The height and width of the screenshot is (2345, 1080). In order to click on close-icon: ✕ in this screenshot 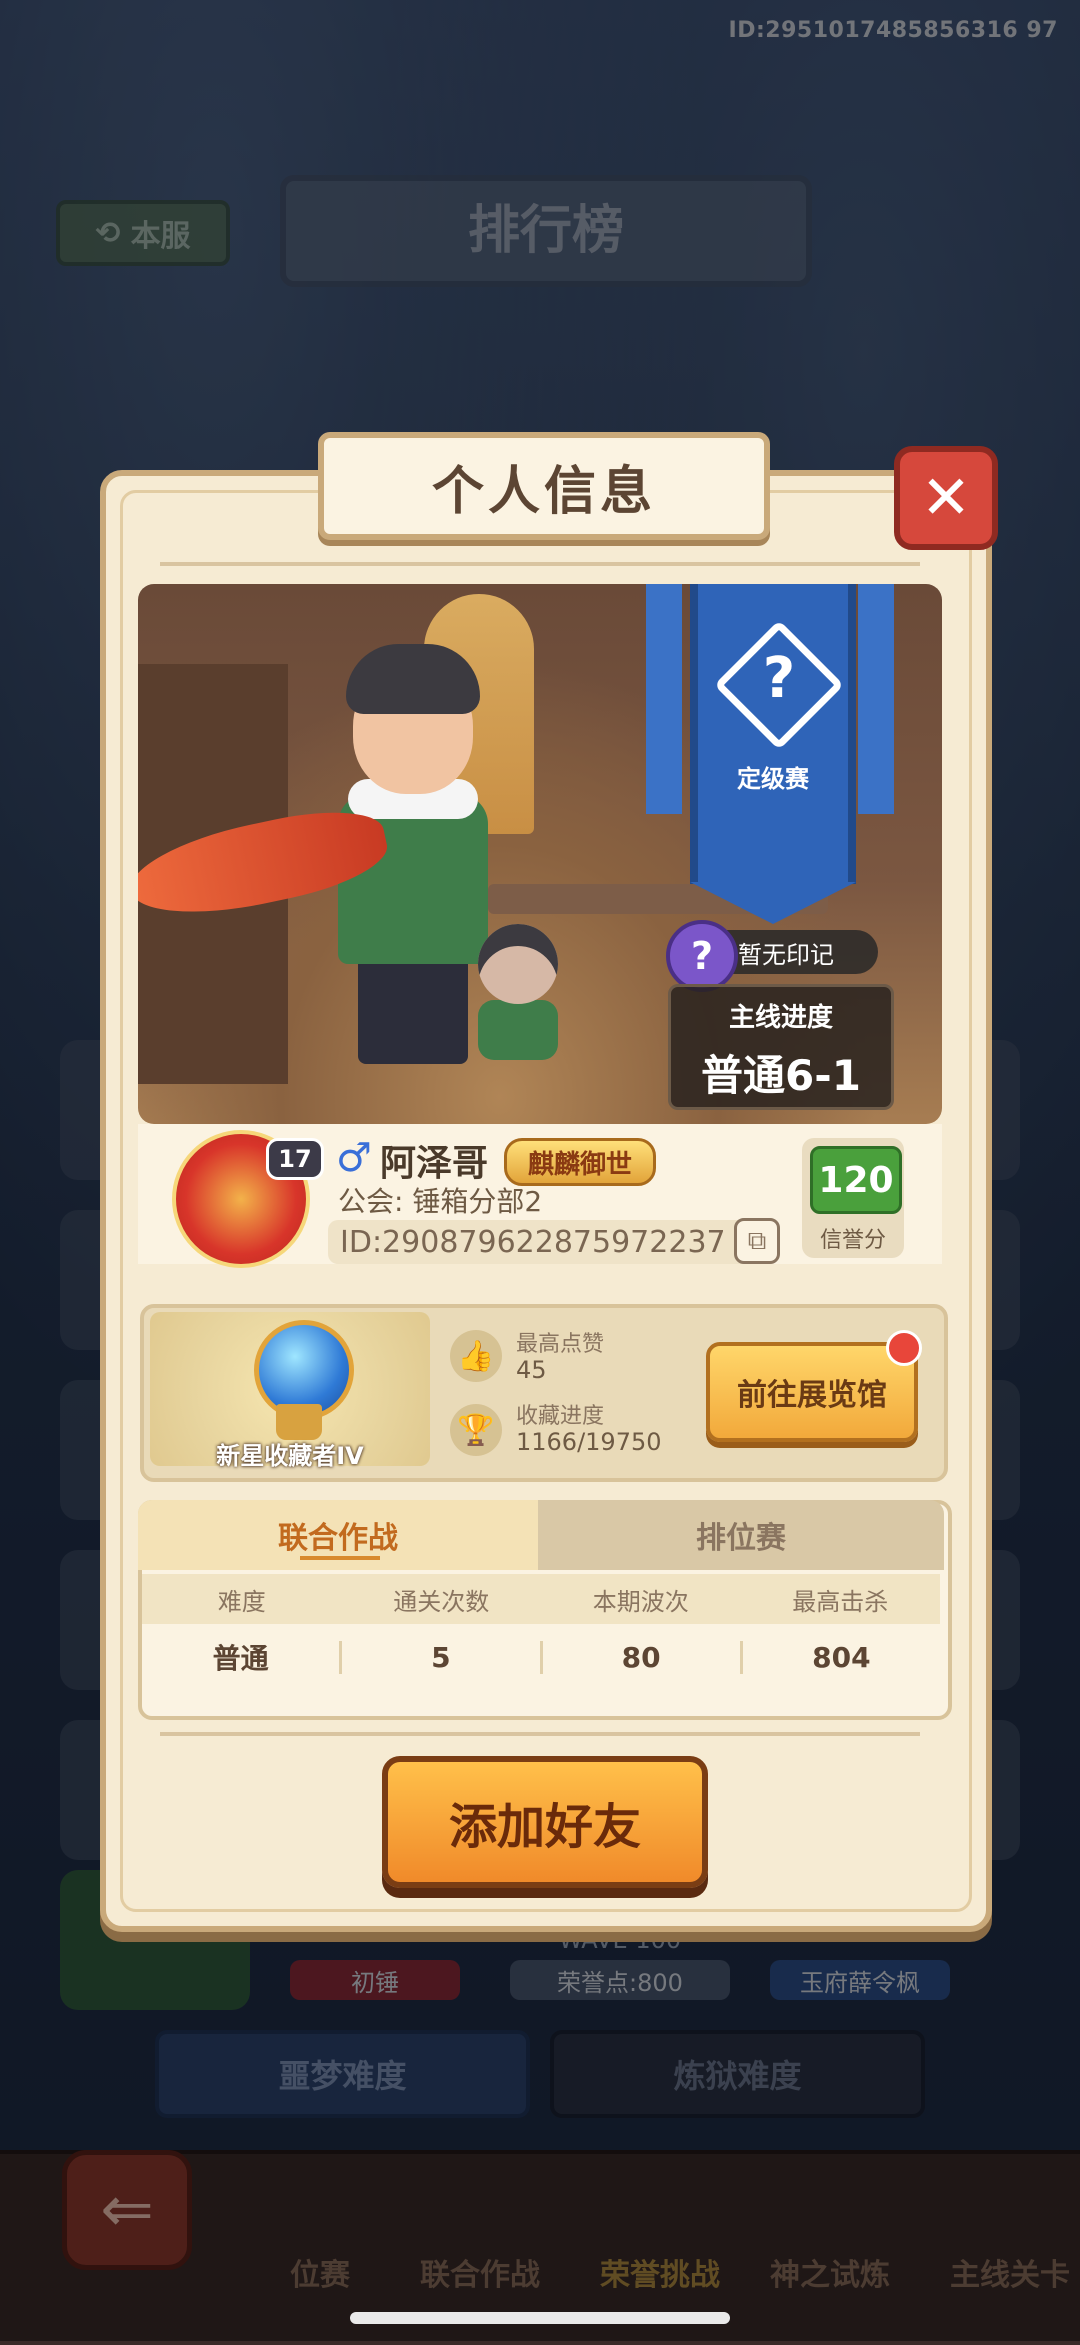, I will do `click(946, 498)`.